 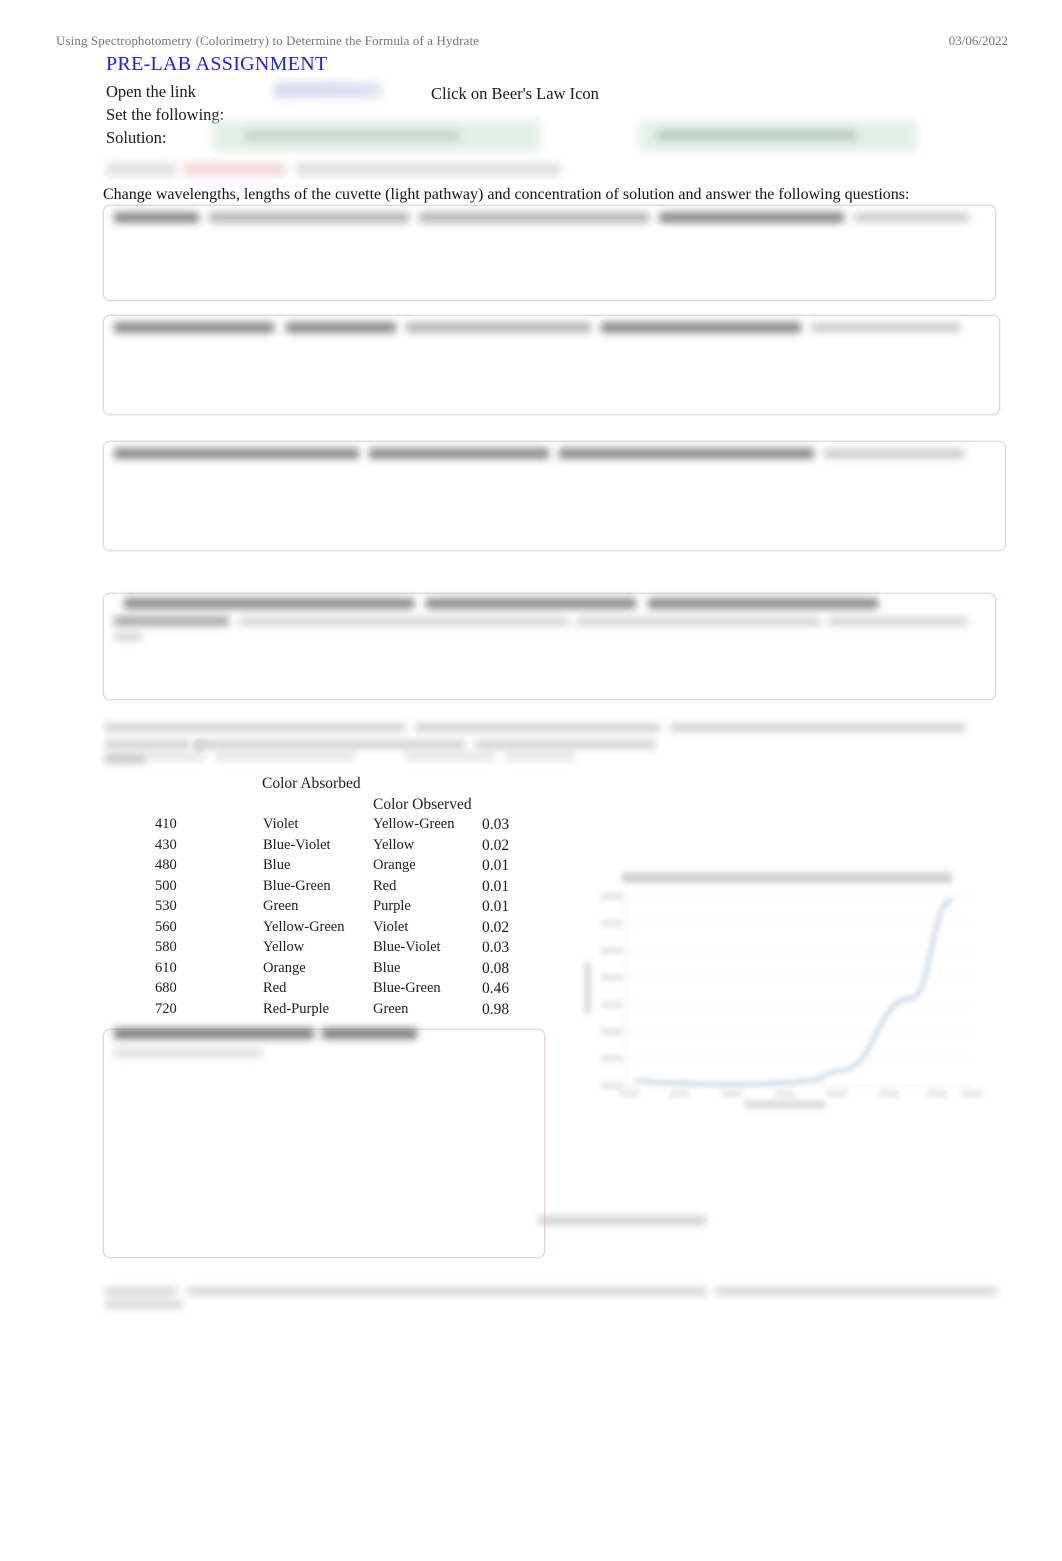 What do you see at coordinates (587, 988) in the screenshot?
I see `chart-y-axis-label` at bounding box center [587, 988].